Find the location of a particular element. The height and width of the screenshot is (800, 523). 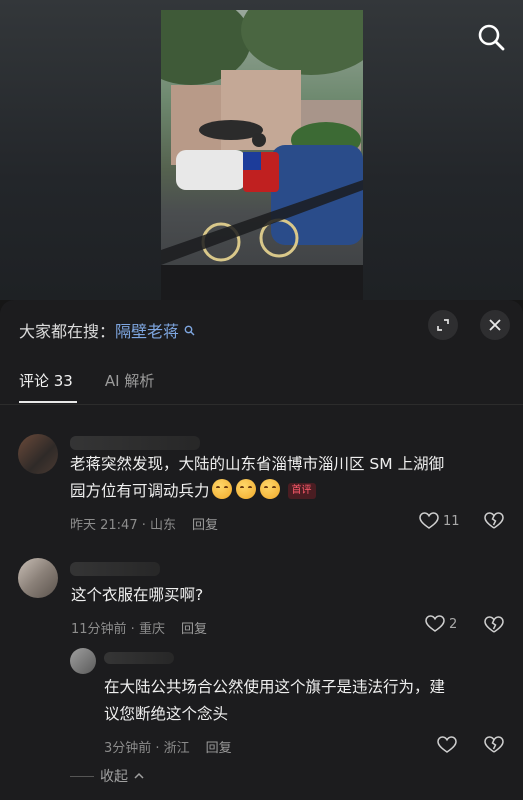

chevron-up-icon is located at coordinates (139, 775).